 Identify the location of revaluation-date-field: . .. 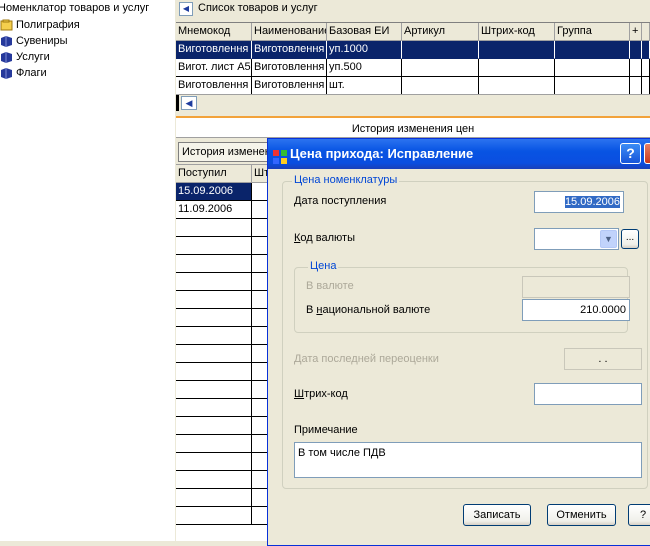
(603, 359).